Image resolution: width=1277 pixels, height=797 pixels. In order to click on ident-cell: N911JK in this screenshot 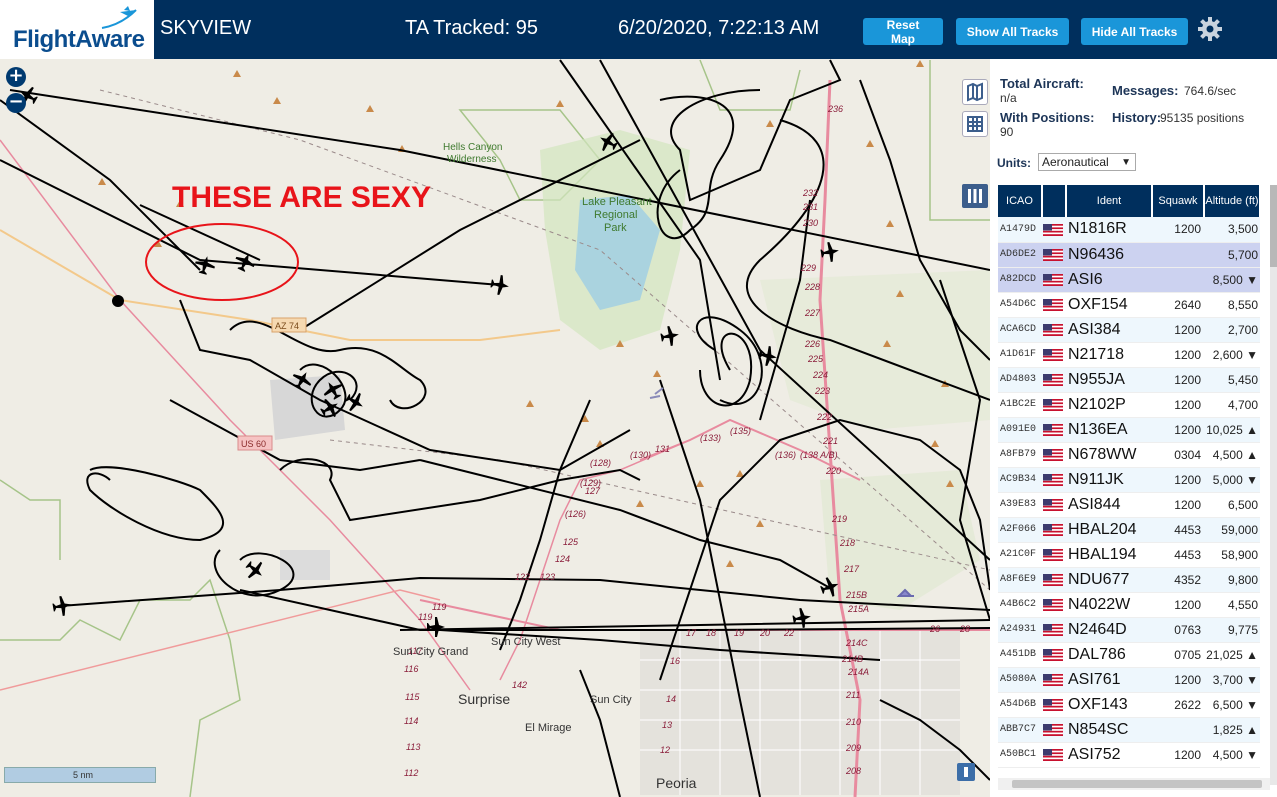, I will do `click(1109, 480)`.